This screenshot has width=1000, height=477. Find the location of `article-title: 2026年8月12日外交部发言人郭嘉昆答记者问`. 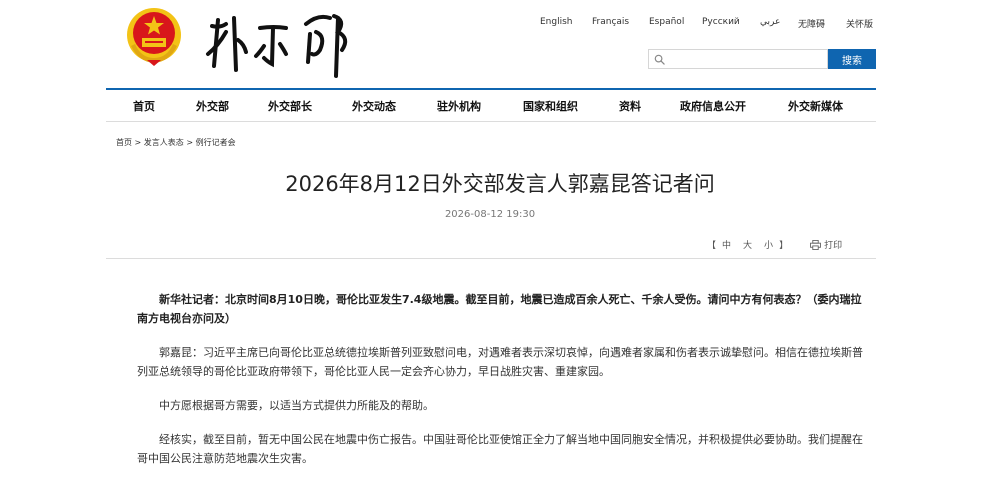

article-title: 2026年8月12日外交部发言人郭嘉昆答记者问 is located at coordinates (500, 184).